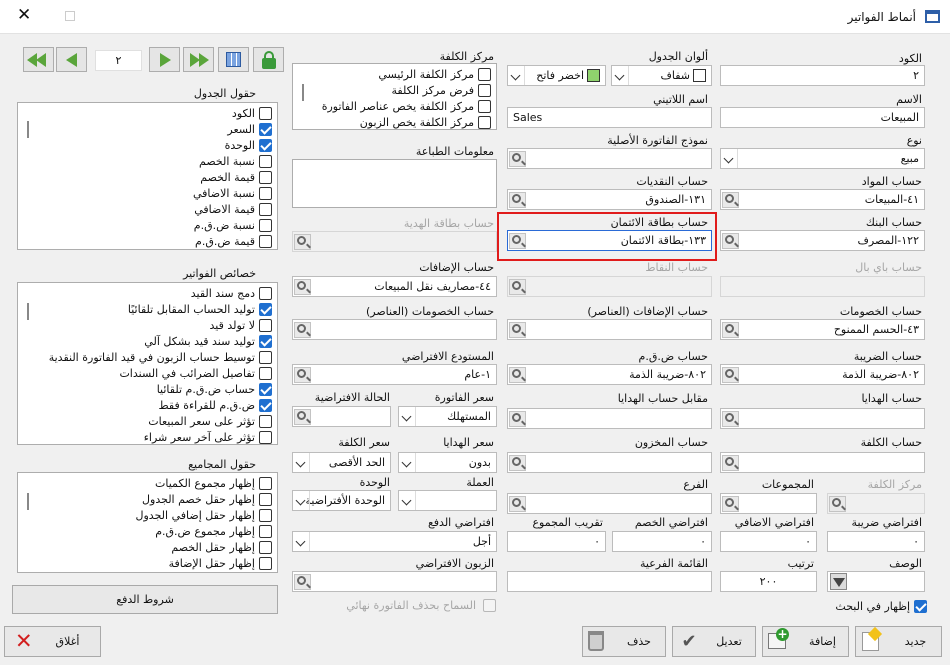 This screenshot has height=665, width=950. I want to click on list-item: توليد سند قيد بشكل آلي, so click(208, 341).